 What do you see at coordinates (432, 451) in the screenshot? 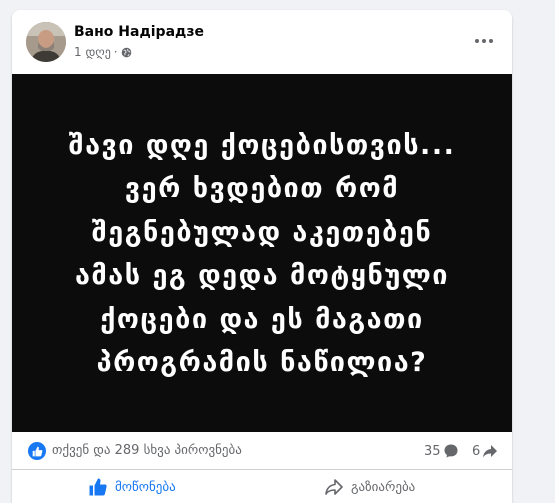
I see `comments-count-value: 35` at bounding box center [432, 451].